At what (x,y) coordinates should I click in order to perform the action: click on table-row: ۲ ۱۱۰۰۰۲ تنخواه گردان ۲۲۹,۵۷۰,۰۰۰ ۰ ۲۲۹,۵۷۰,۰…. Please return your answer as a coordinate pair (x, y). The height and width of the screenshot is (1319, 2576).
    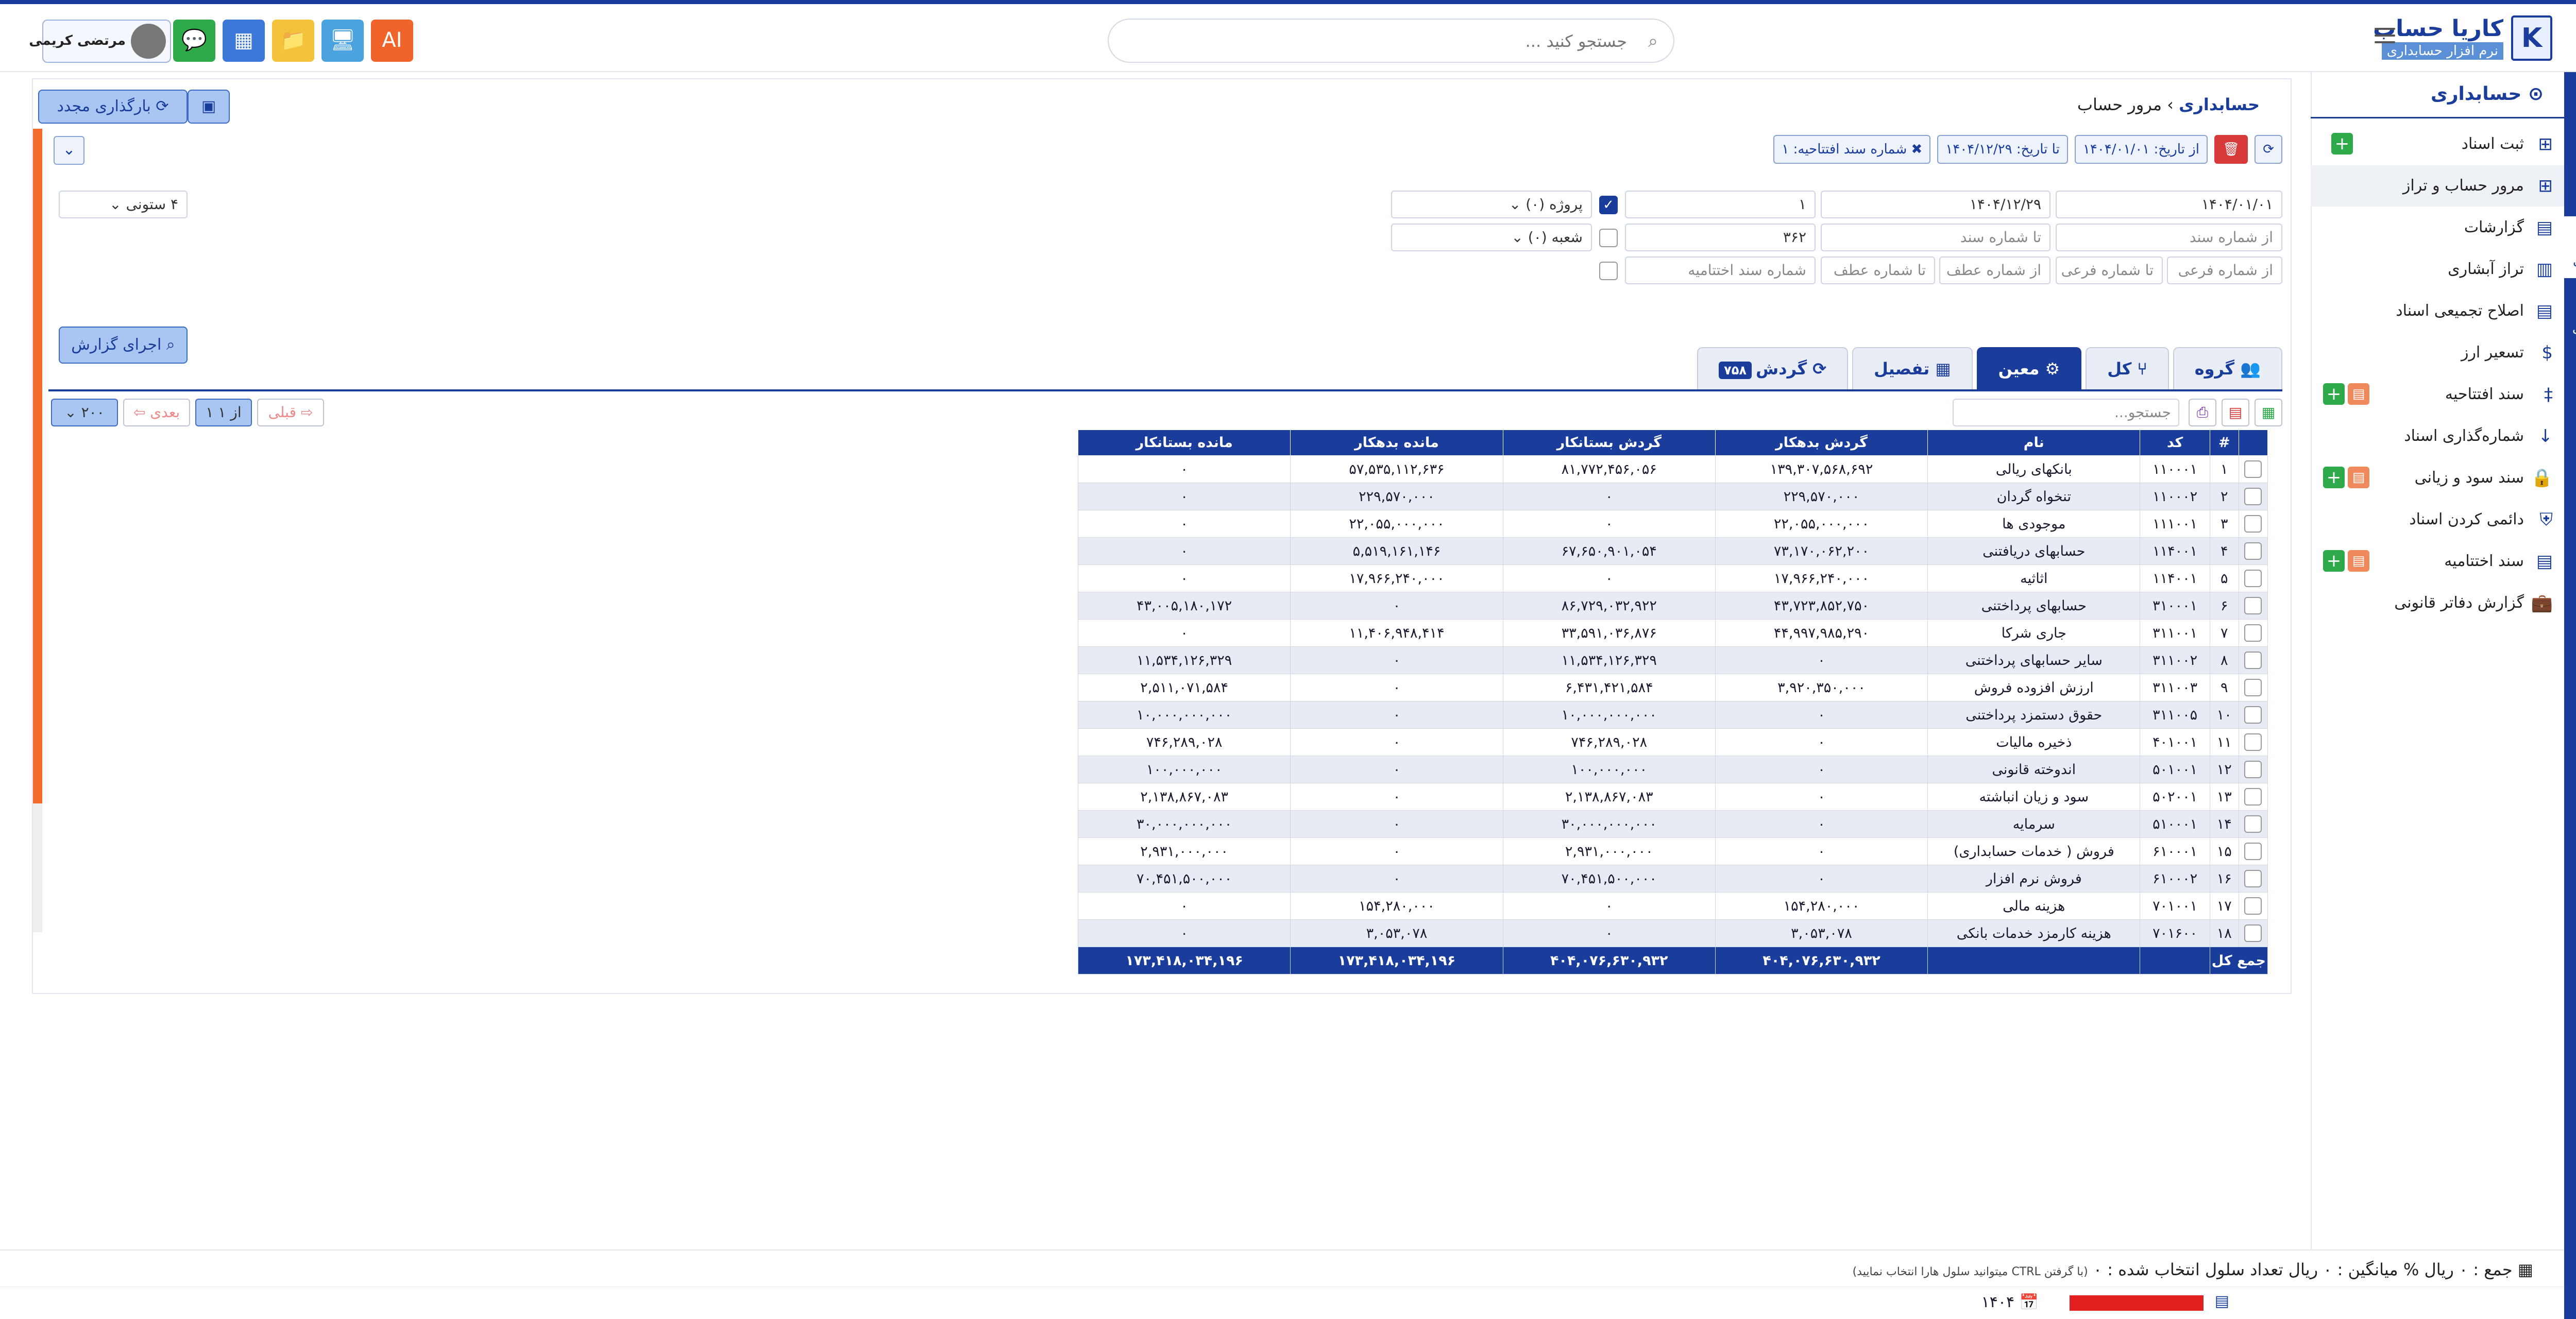
    Looking at the image, I should click on (1672, 497).